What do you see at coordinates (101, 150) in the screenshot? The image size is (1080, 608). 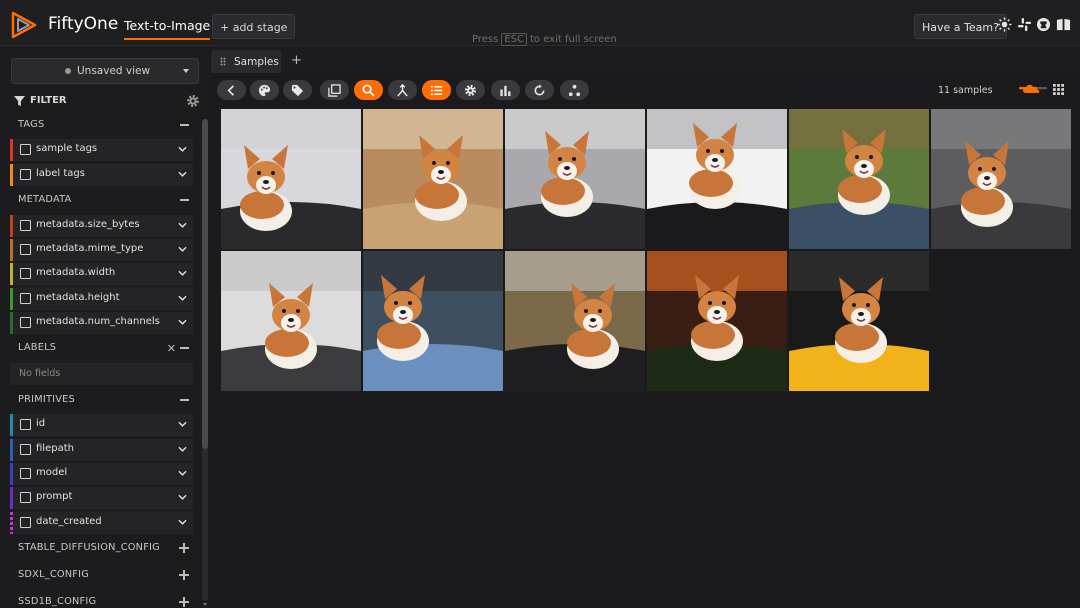 I see `field-sample-tags: sample tags` at bounding box center [101, 150].